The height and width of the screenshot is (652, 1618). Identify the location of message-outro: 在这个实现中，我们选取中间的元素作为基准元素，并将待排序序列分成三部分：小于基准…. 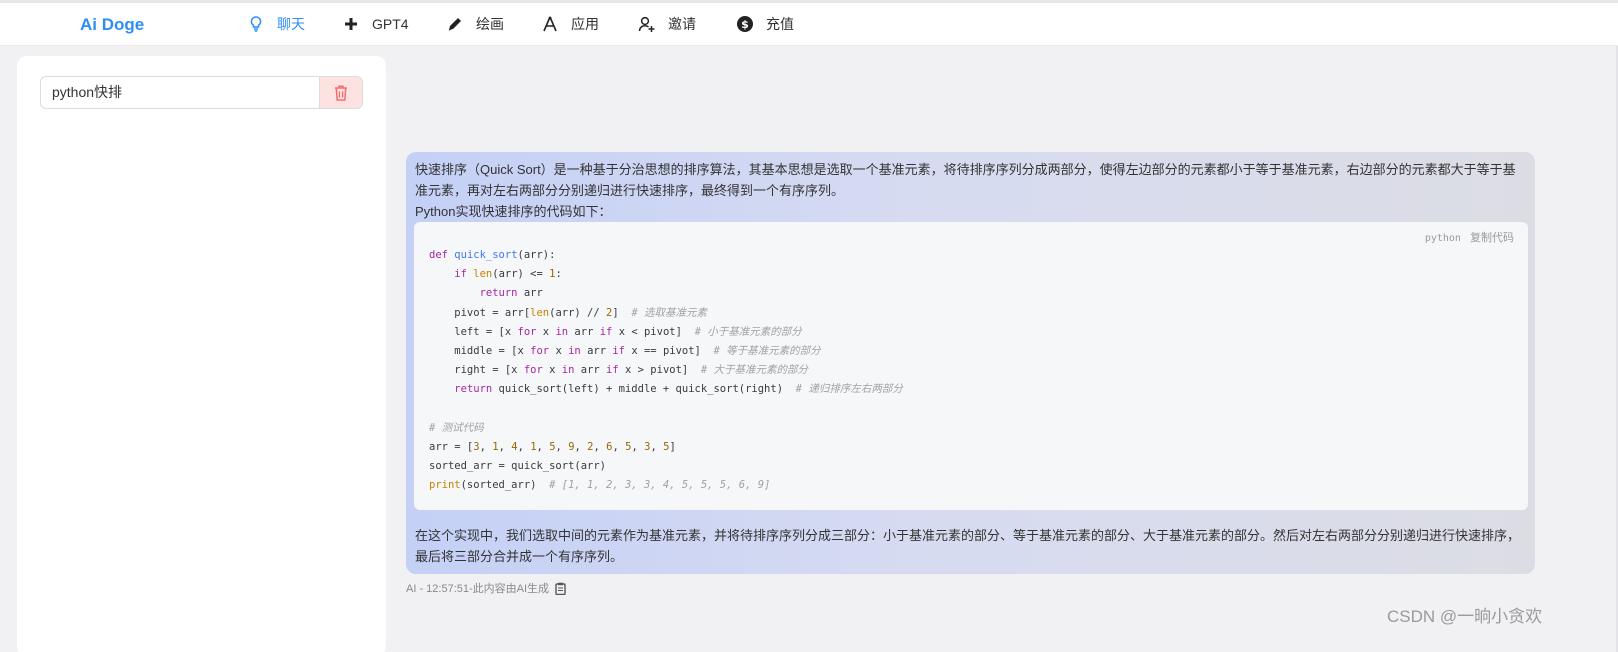
(968, 546).